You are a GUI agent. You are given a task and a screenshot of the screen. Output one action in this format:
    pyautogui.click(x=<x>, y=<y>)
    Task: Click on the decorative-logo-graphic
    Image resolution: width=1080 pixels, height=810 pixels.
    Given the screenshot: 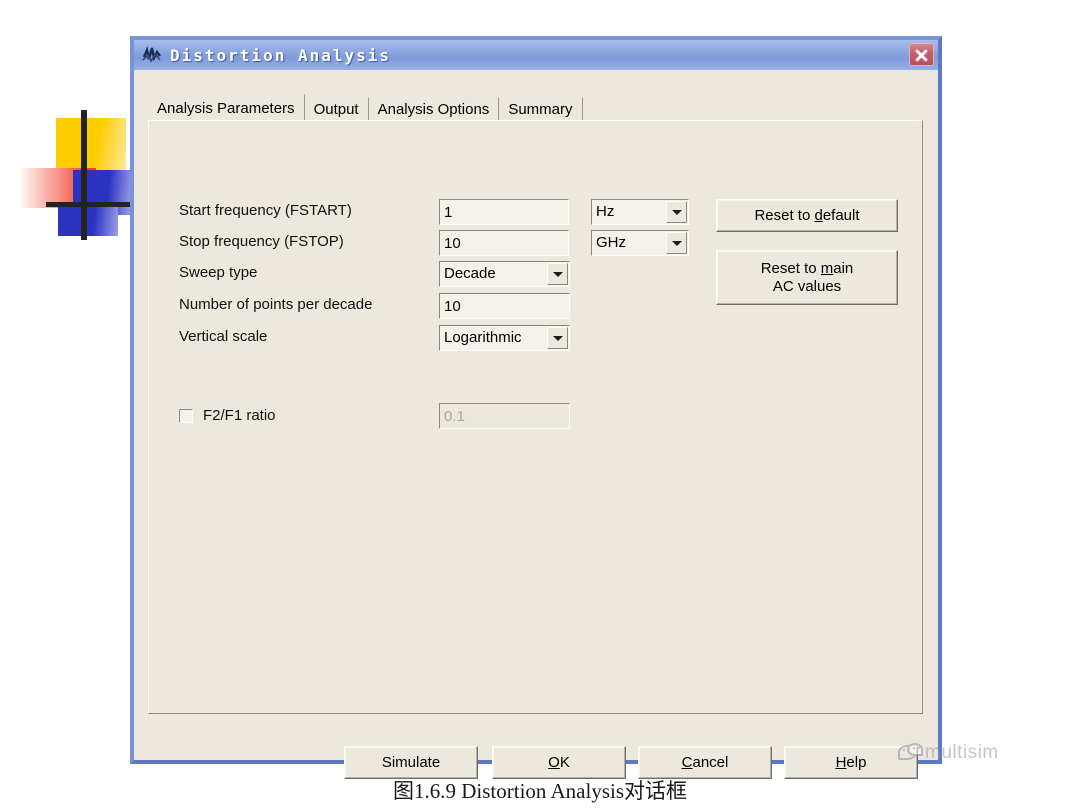 What is the action you would take?
    pyautogui.click(x=83, y=175)
    